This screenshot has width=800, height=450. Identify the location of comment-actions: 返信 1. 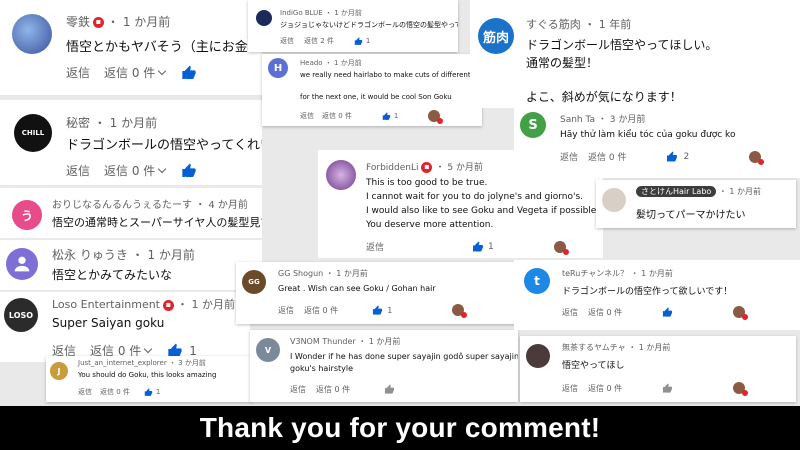
(467, 247).